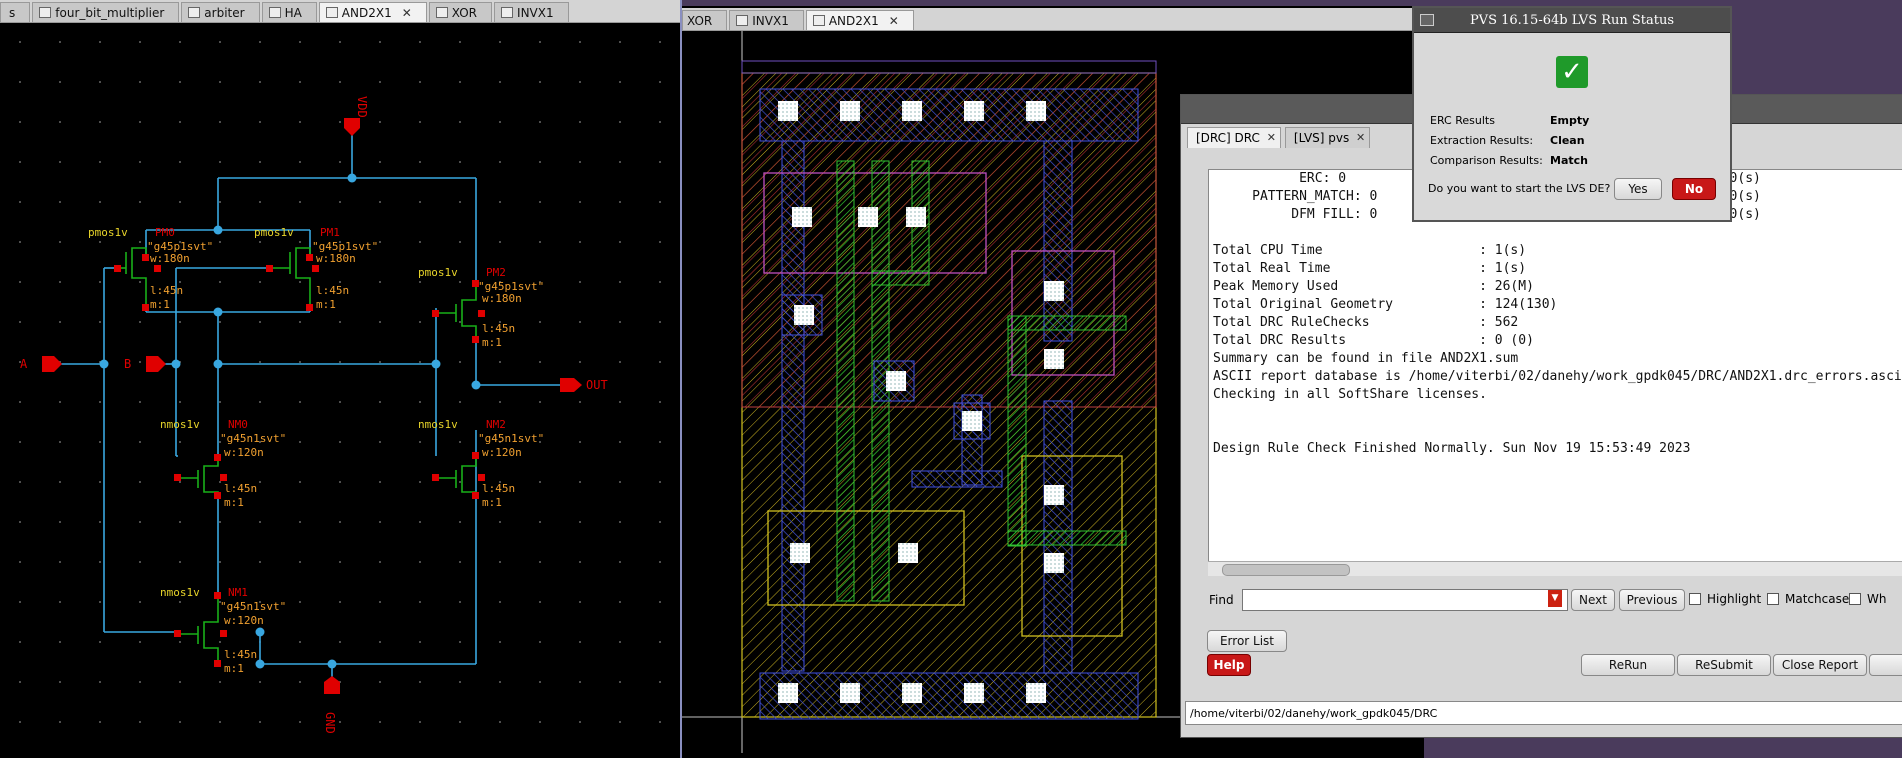 This screenshot has height=758, width=1902. Describe the element at coordinates (1724, 665) in the screenshot. I see `resubmit-button: ReSubmit` at that location.